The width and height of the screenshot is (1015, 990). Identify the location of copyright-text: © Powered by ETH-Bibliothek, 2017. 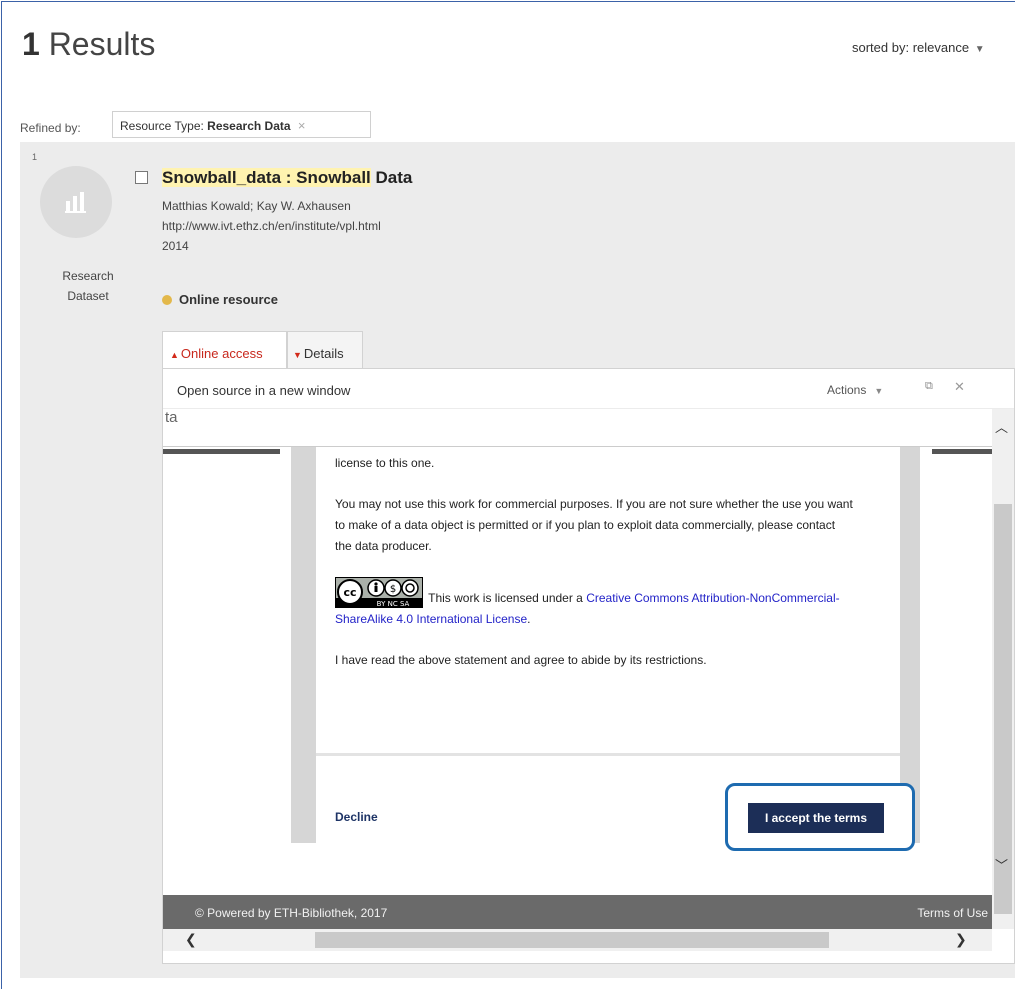
(291, 913).